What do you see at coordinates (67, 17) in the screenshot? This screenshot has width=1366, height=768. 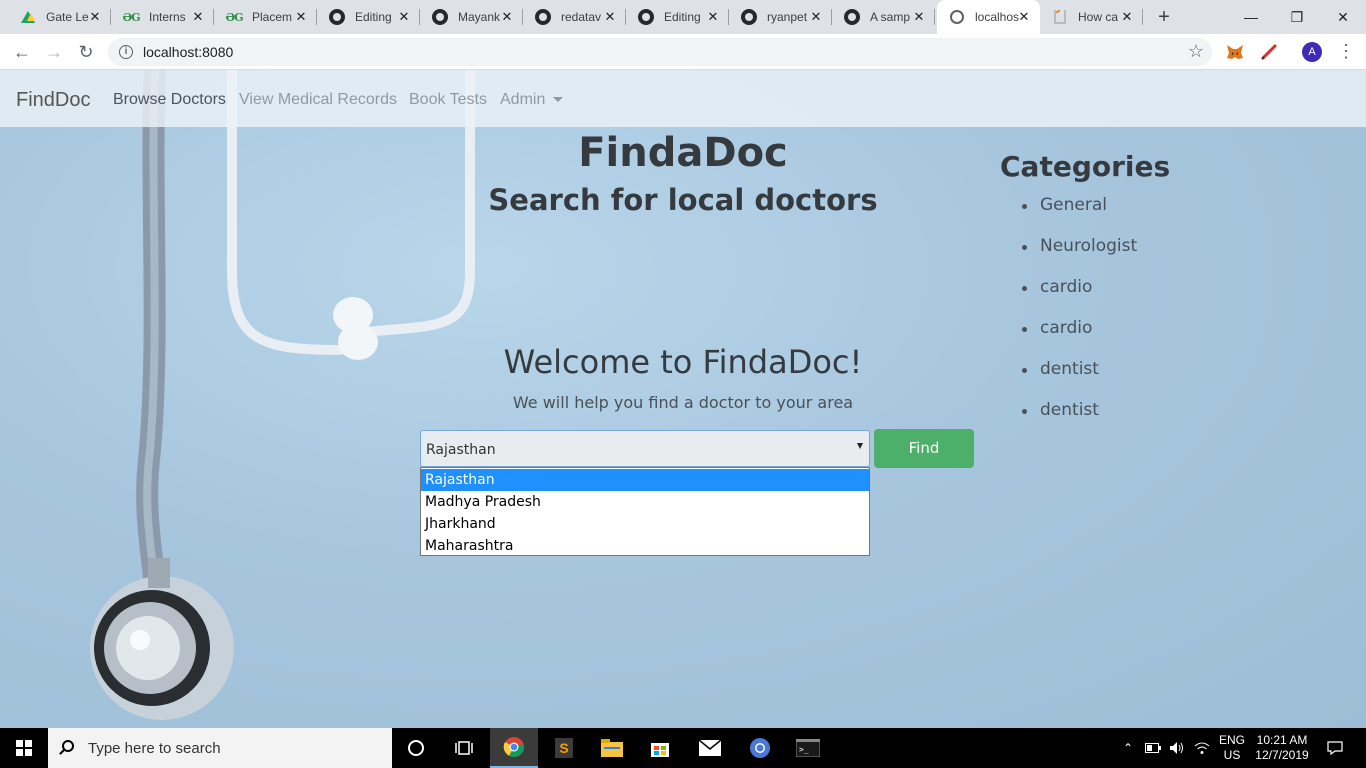 I see `tab-title: Gate Le` at bounding box center [67, 17].